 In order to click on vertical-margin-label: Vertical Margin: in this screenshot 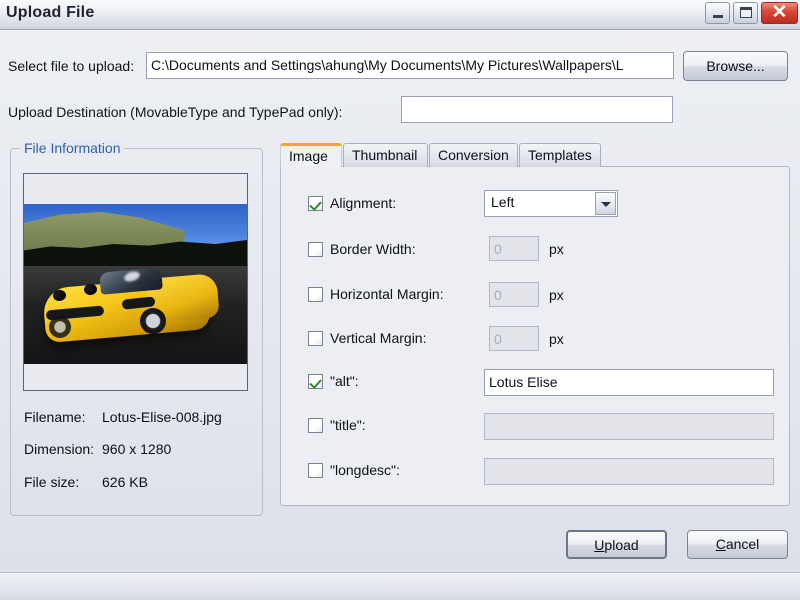, I will do `click(378, 338)`.